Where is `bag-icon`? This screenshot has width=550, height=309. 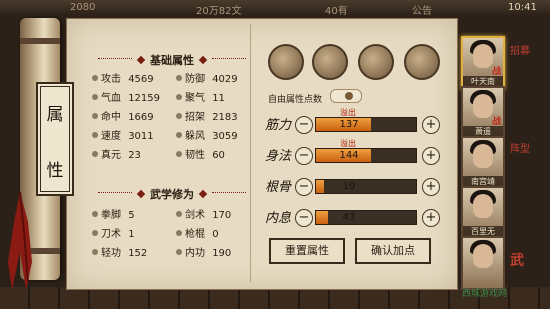 bag-icon is located at coordinates (330, 62).